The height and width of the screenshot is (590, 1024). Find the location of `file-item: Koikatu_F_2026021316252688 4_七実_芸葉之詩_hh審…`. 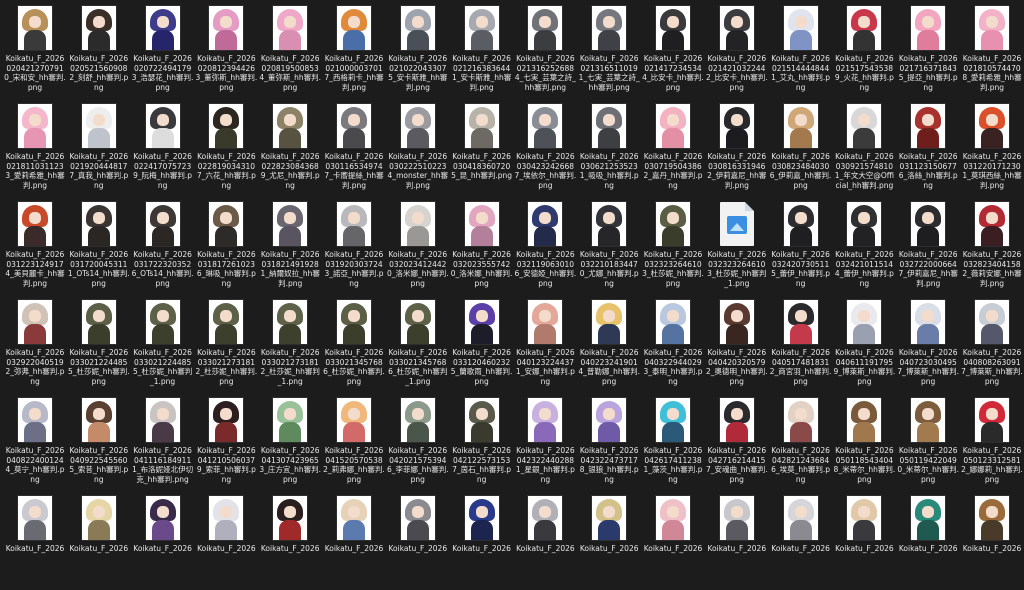

file-item: Koikatu_F_2026021316252688 4_七実_芸葉之詩_hh審… is located at coordinates (545, 50).